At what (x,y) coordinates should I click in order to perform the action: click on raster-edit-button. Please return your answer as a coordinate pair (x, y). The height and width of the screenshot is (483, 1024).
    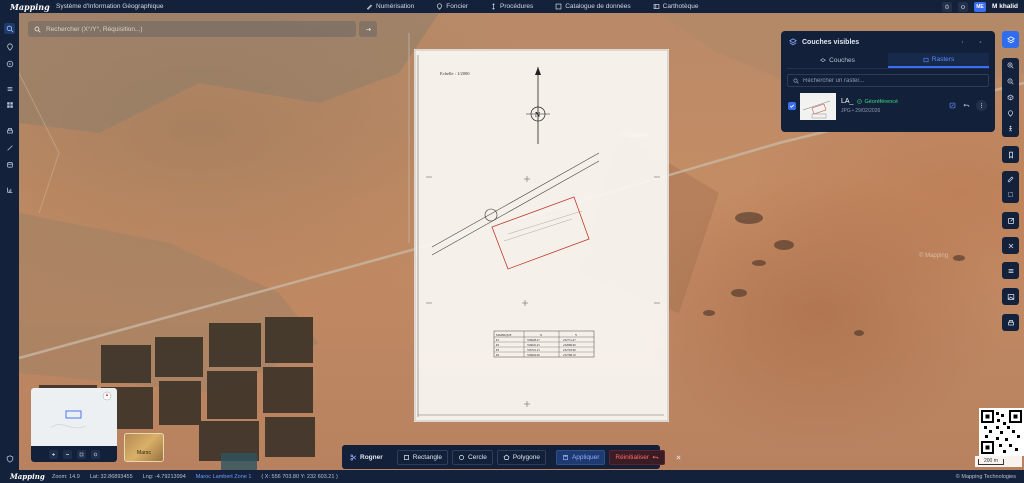
    Looking at the image, I should click on (952, 105).